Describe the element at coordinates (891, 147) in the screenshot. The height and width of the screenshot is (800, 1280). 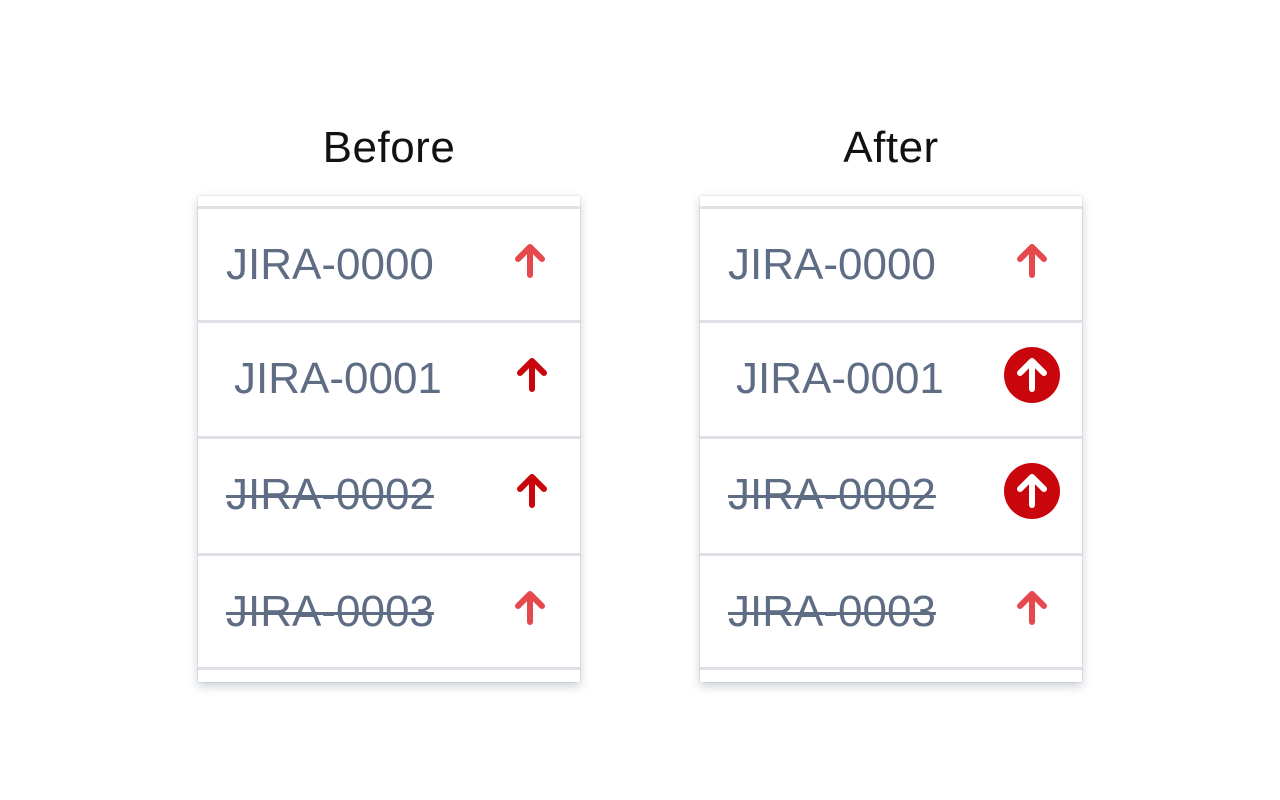
I see `after-panel-title: After` at that location.